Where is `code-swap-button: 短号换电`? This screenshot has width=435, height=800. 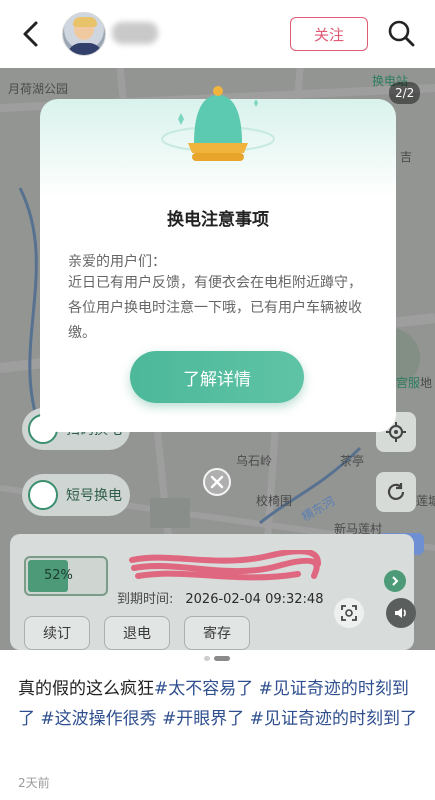
code-swap-button: 短号换电 is located at coordinates (76, 495).